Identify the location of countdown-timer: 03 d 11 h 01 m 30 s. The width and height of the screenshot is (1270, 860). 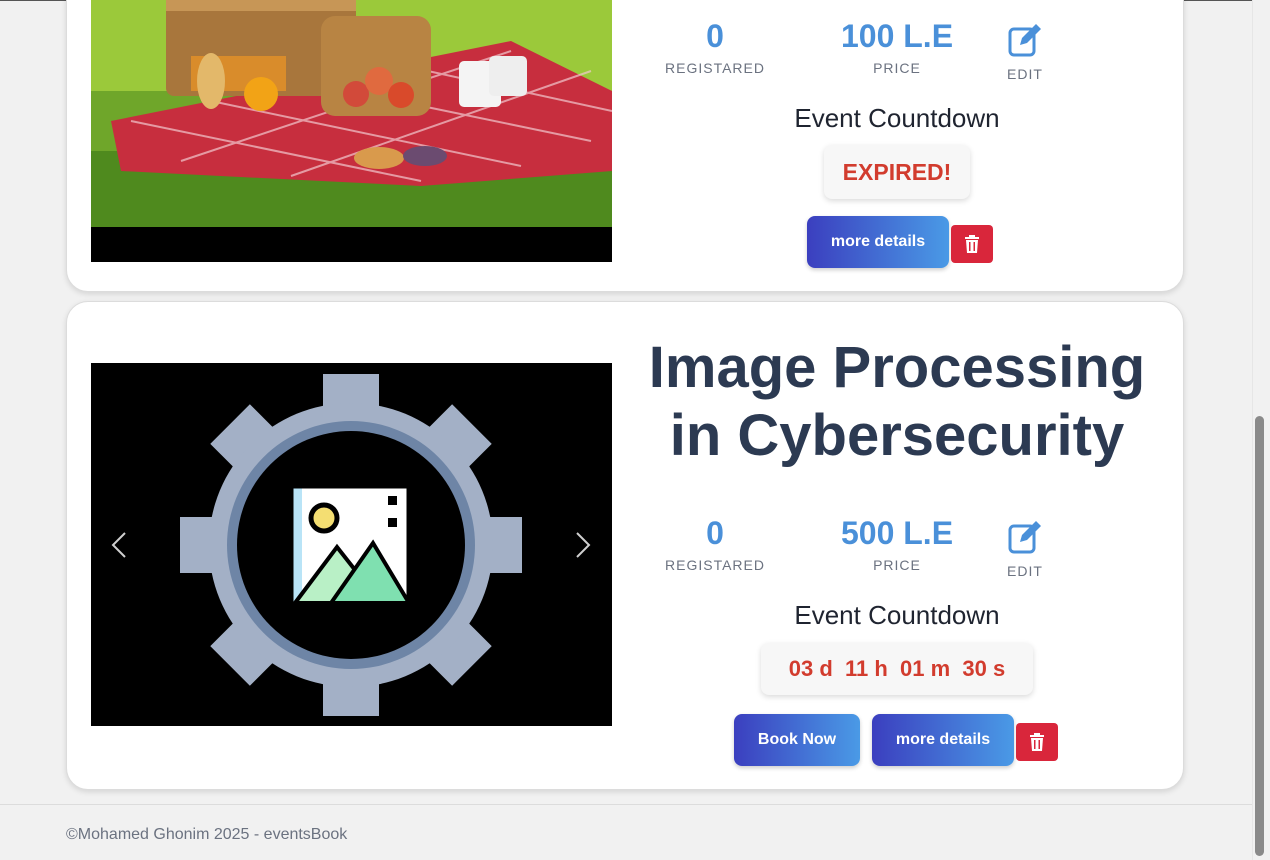
(897, 669).